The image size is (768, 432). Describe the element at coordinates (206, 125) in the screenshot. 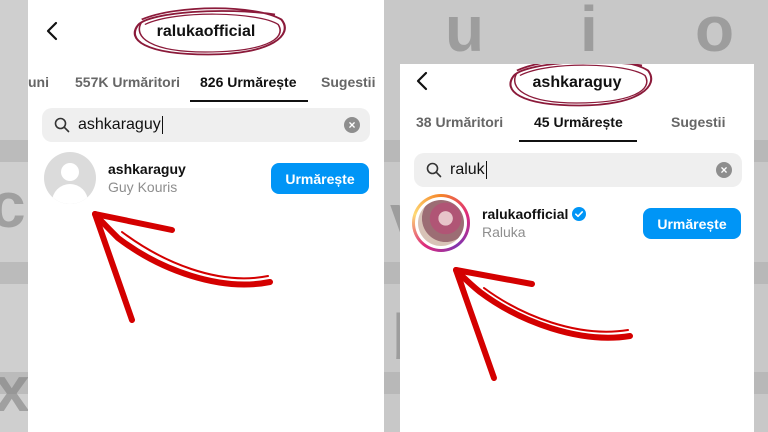

I see `search-bar: ashkaraguy ×` at that location.